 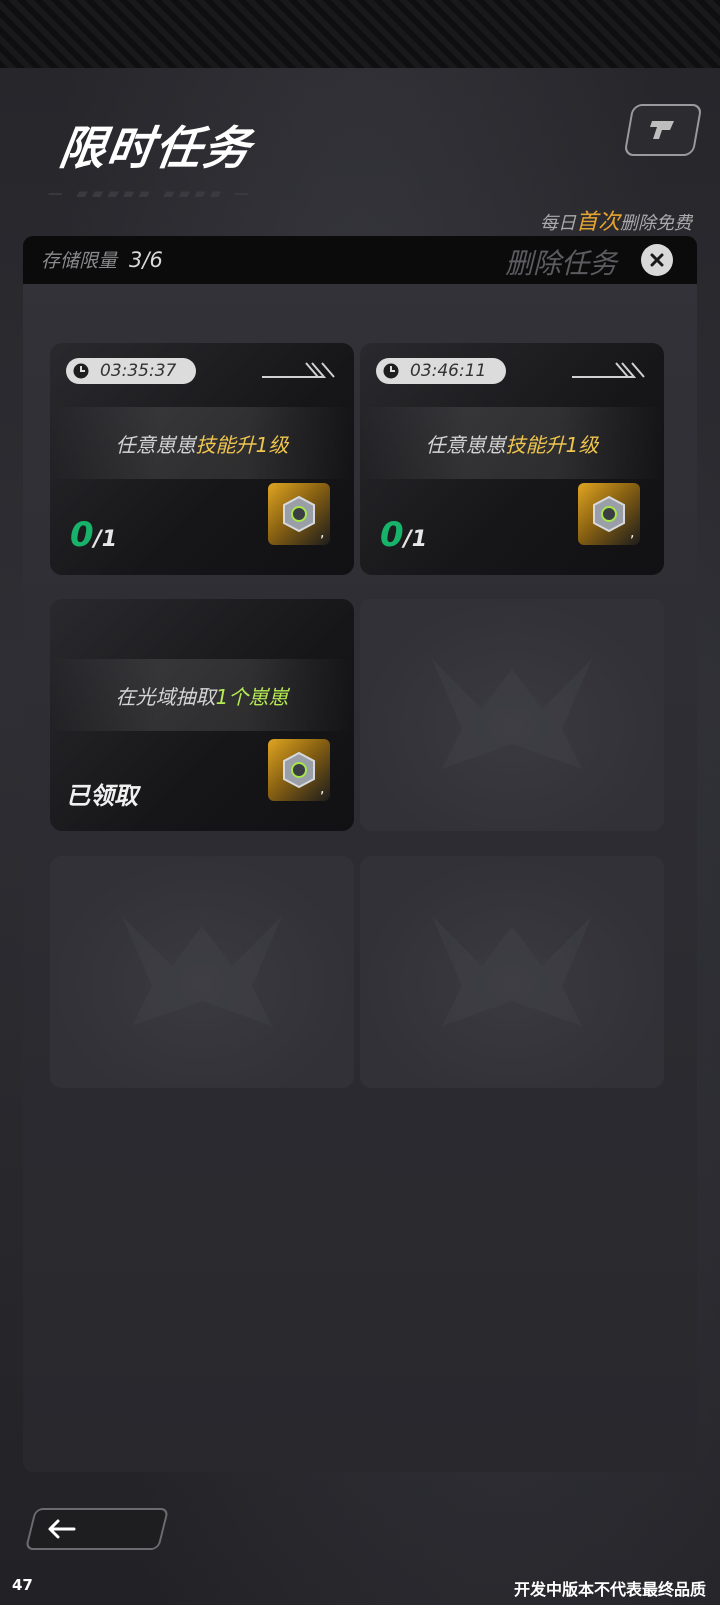 What do you see at coordinates (151, 193) in the screenshot?
I see `title-decoration: — ▰▰▰▰▰ ▰▰▰▰ —` at bounding box center [151, 193].